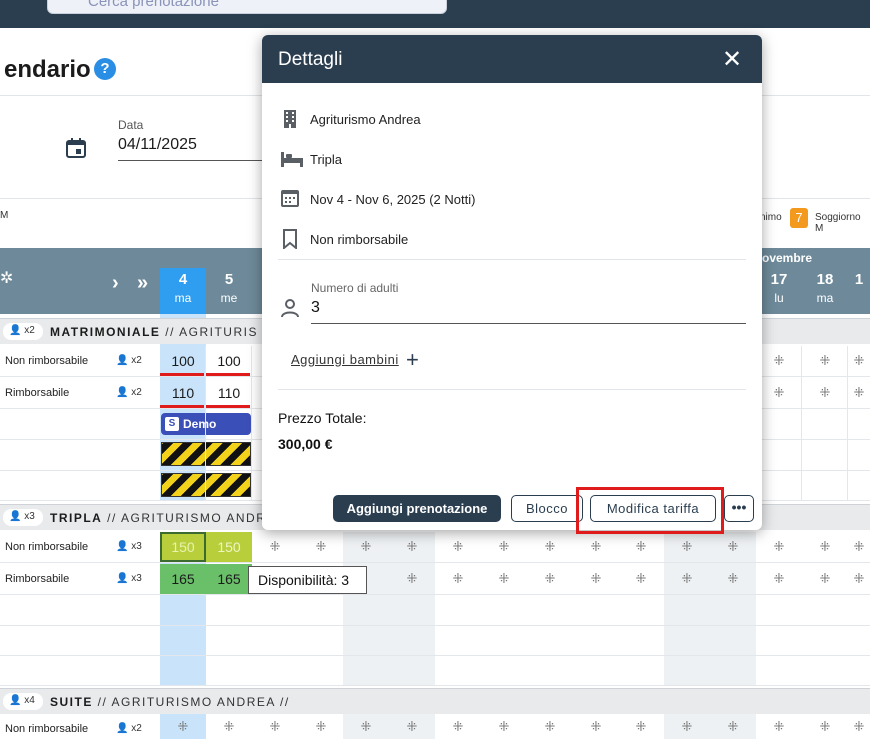  I want to click on calendar-icon, so click(76, 148).